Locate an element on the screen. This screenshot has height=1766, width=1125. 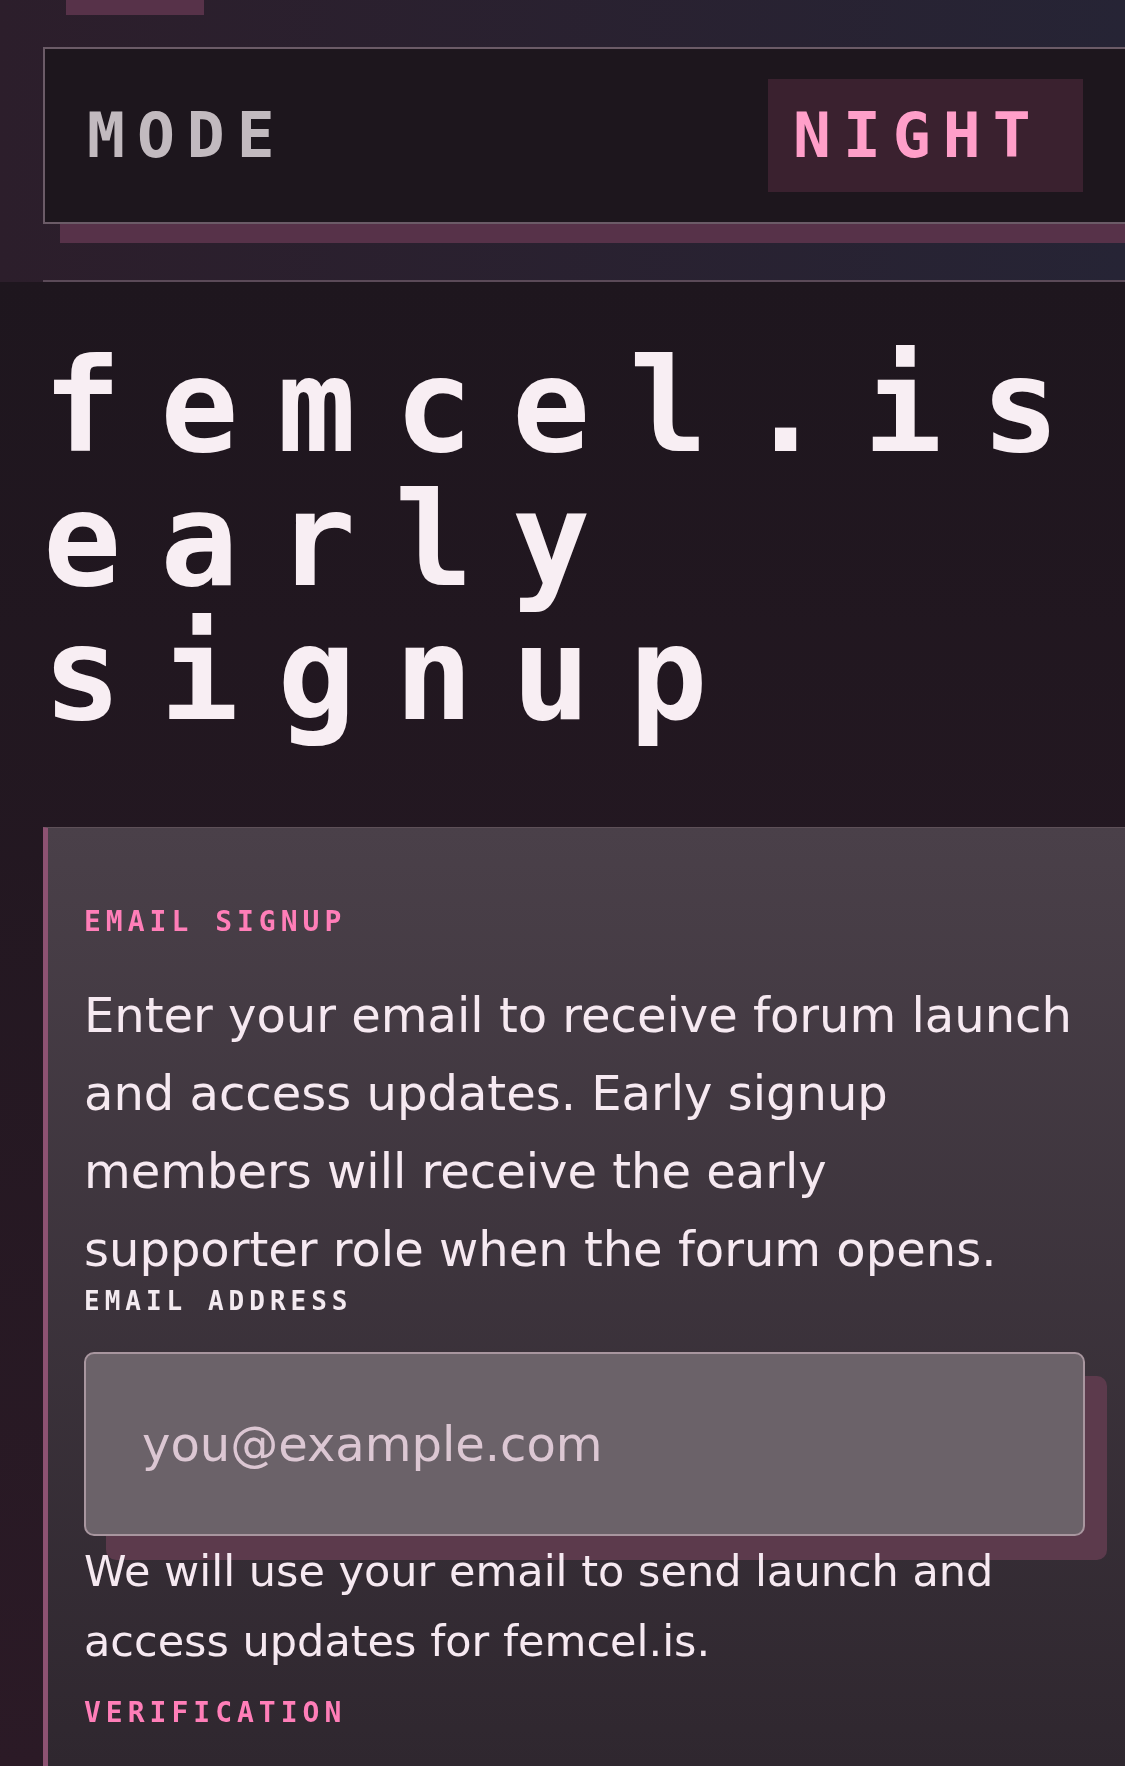
email-help-text: We will use your email to send launch and access updates for femcel.is. is located at coordinates (539, 1606).